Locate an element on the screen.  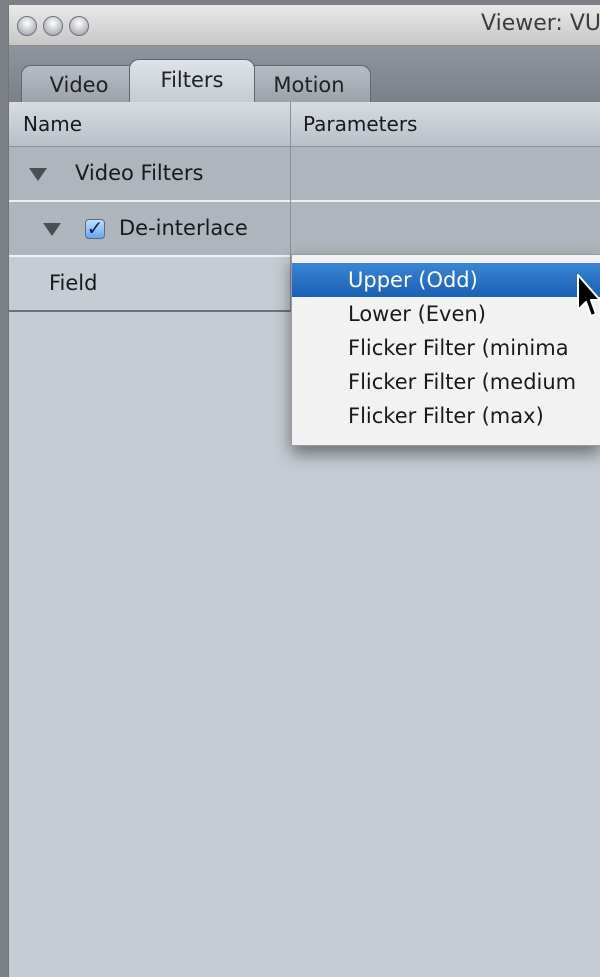
minimize-icon is located at coordinates (53, 26).